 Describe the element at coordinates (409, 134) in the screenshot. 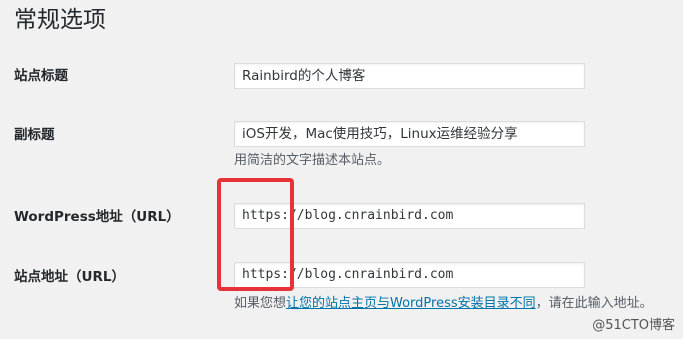

I see `tagline-input: iOS开发，Mac使用技巧，Linux运维经验分享` at that location.